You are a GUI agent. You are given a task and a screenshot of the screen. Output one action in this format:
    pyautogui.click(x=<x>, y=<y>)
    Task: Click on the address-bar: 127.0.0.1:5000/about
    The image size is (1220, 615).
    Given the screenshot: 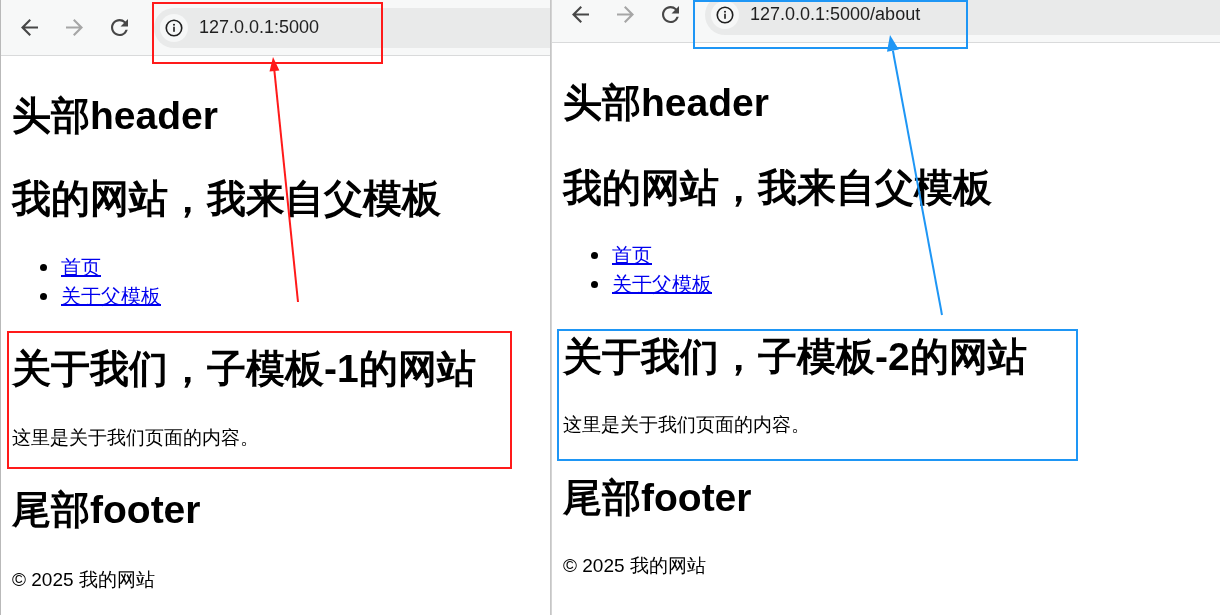 What is the action you would take?
    pyautogui.click(x=962, y=17)
    